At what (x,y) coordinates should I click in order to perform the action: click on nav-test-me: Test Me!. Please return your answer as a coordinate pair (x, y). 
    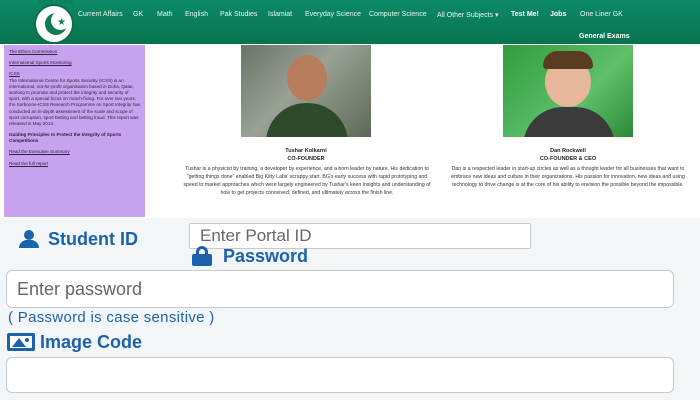
    Looking at the image, I should click on (525, 14).